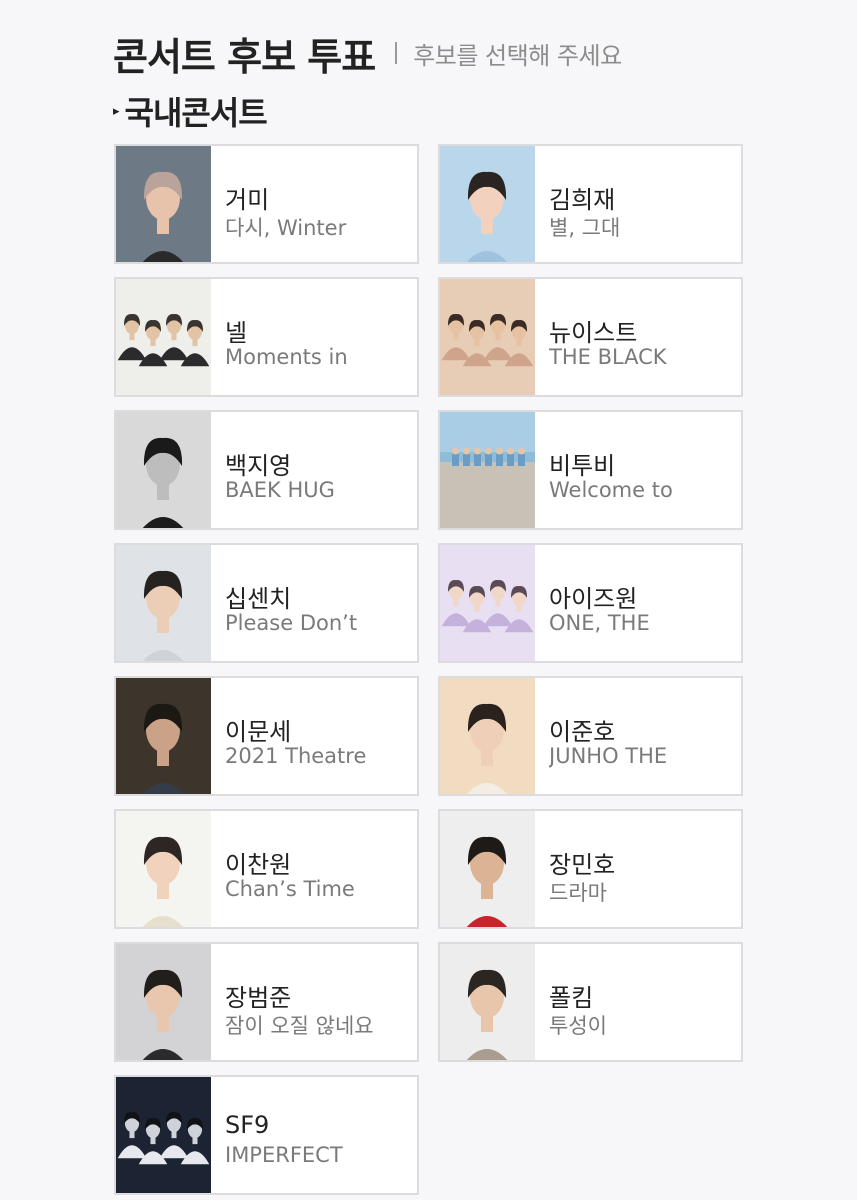 Image resolution: width=857 pixels, height=1200 pixels. I want to click on artist-name: 김희재, so click(582, 200).